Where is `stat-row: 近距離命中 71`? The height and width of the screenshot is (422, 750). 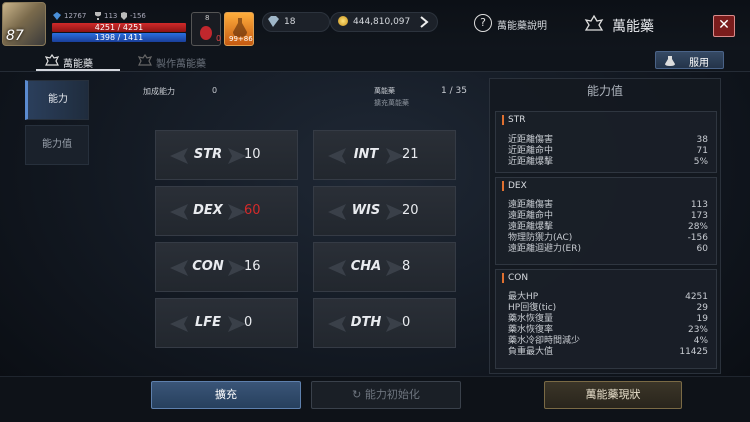
stat-row: 近距離命中 71 is located at coordinates (613, 151).